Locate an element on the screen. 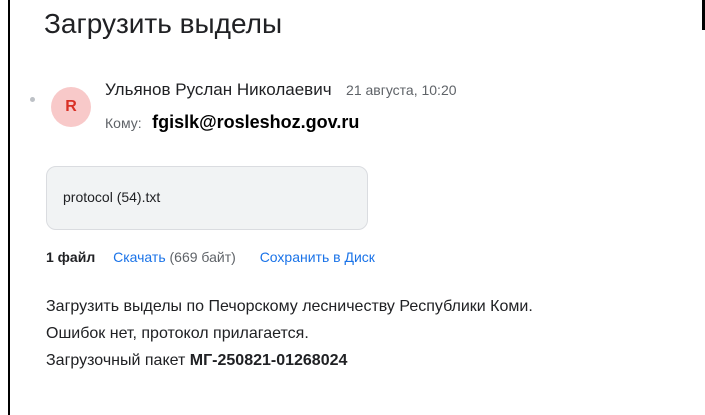 The image size is (705, 415). files-count: 1 файл is located at coordinates (71, 257).